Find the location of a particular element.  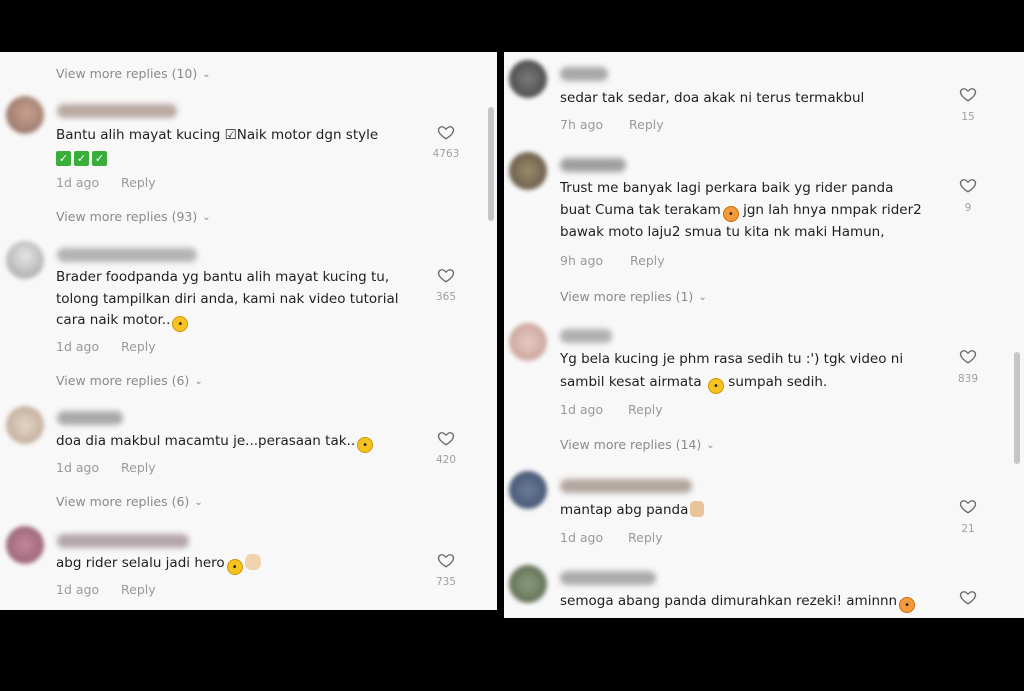

sad-emoji: • is located at coordinates (715, 386).